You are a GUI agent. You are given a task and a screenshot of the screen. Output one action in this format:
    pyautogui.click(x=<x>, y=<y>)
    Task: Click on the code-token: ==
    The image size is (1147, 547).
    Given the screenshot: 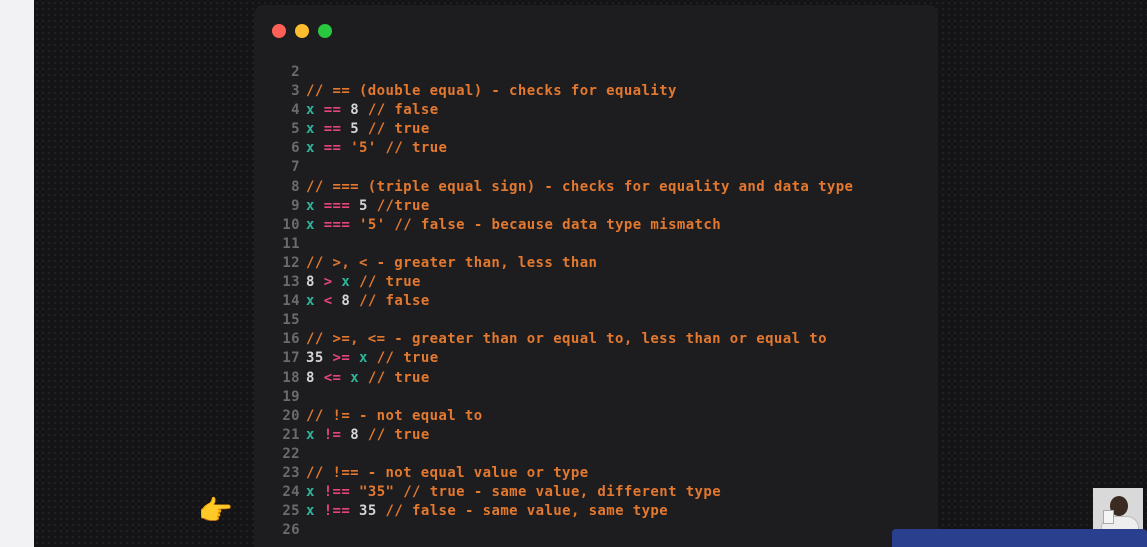 What is the action you would take?
    pyautogui.click(x=332, y=129)
    